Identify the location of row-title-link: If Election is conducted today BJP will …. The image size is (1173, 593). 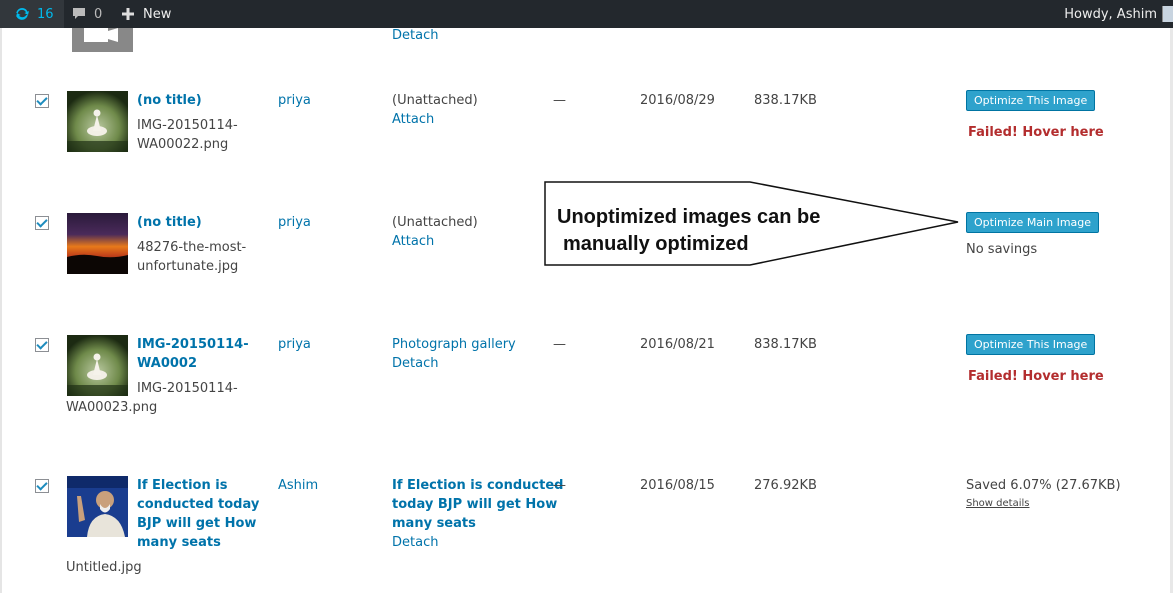
(198, 514).